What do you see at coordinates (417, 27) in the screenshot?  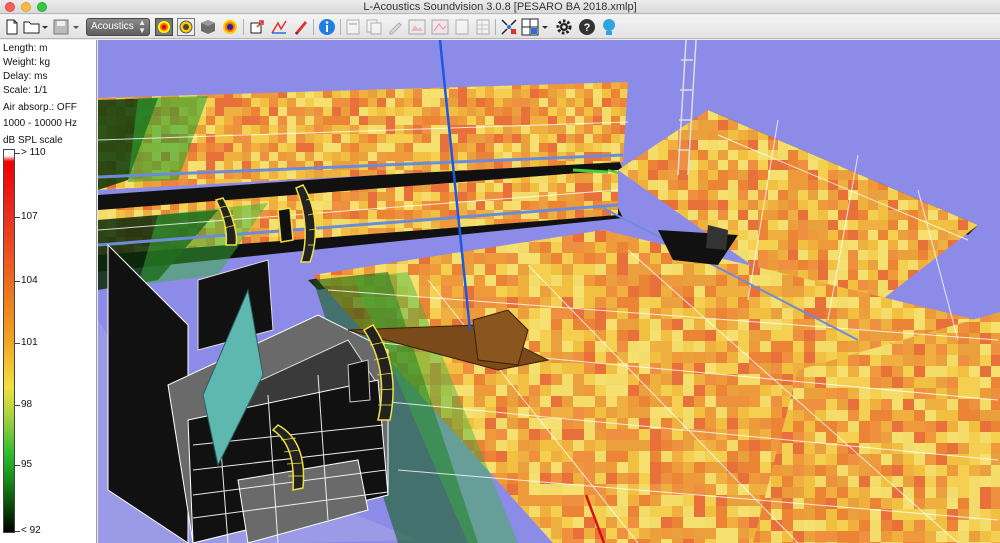 I see `snapshot-icon` at bounding box center [417, 27].